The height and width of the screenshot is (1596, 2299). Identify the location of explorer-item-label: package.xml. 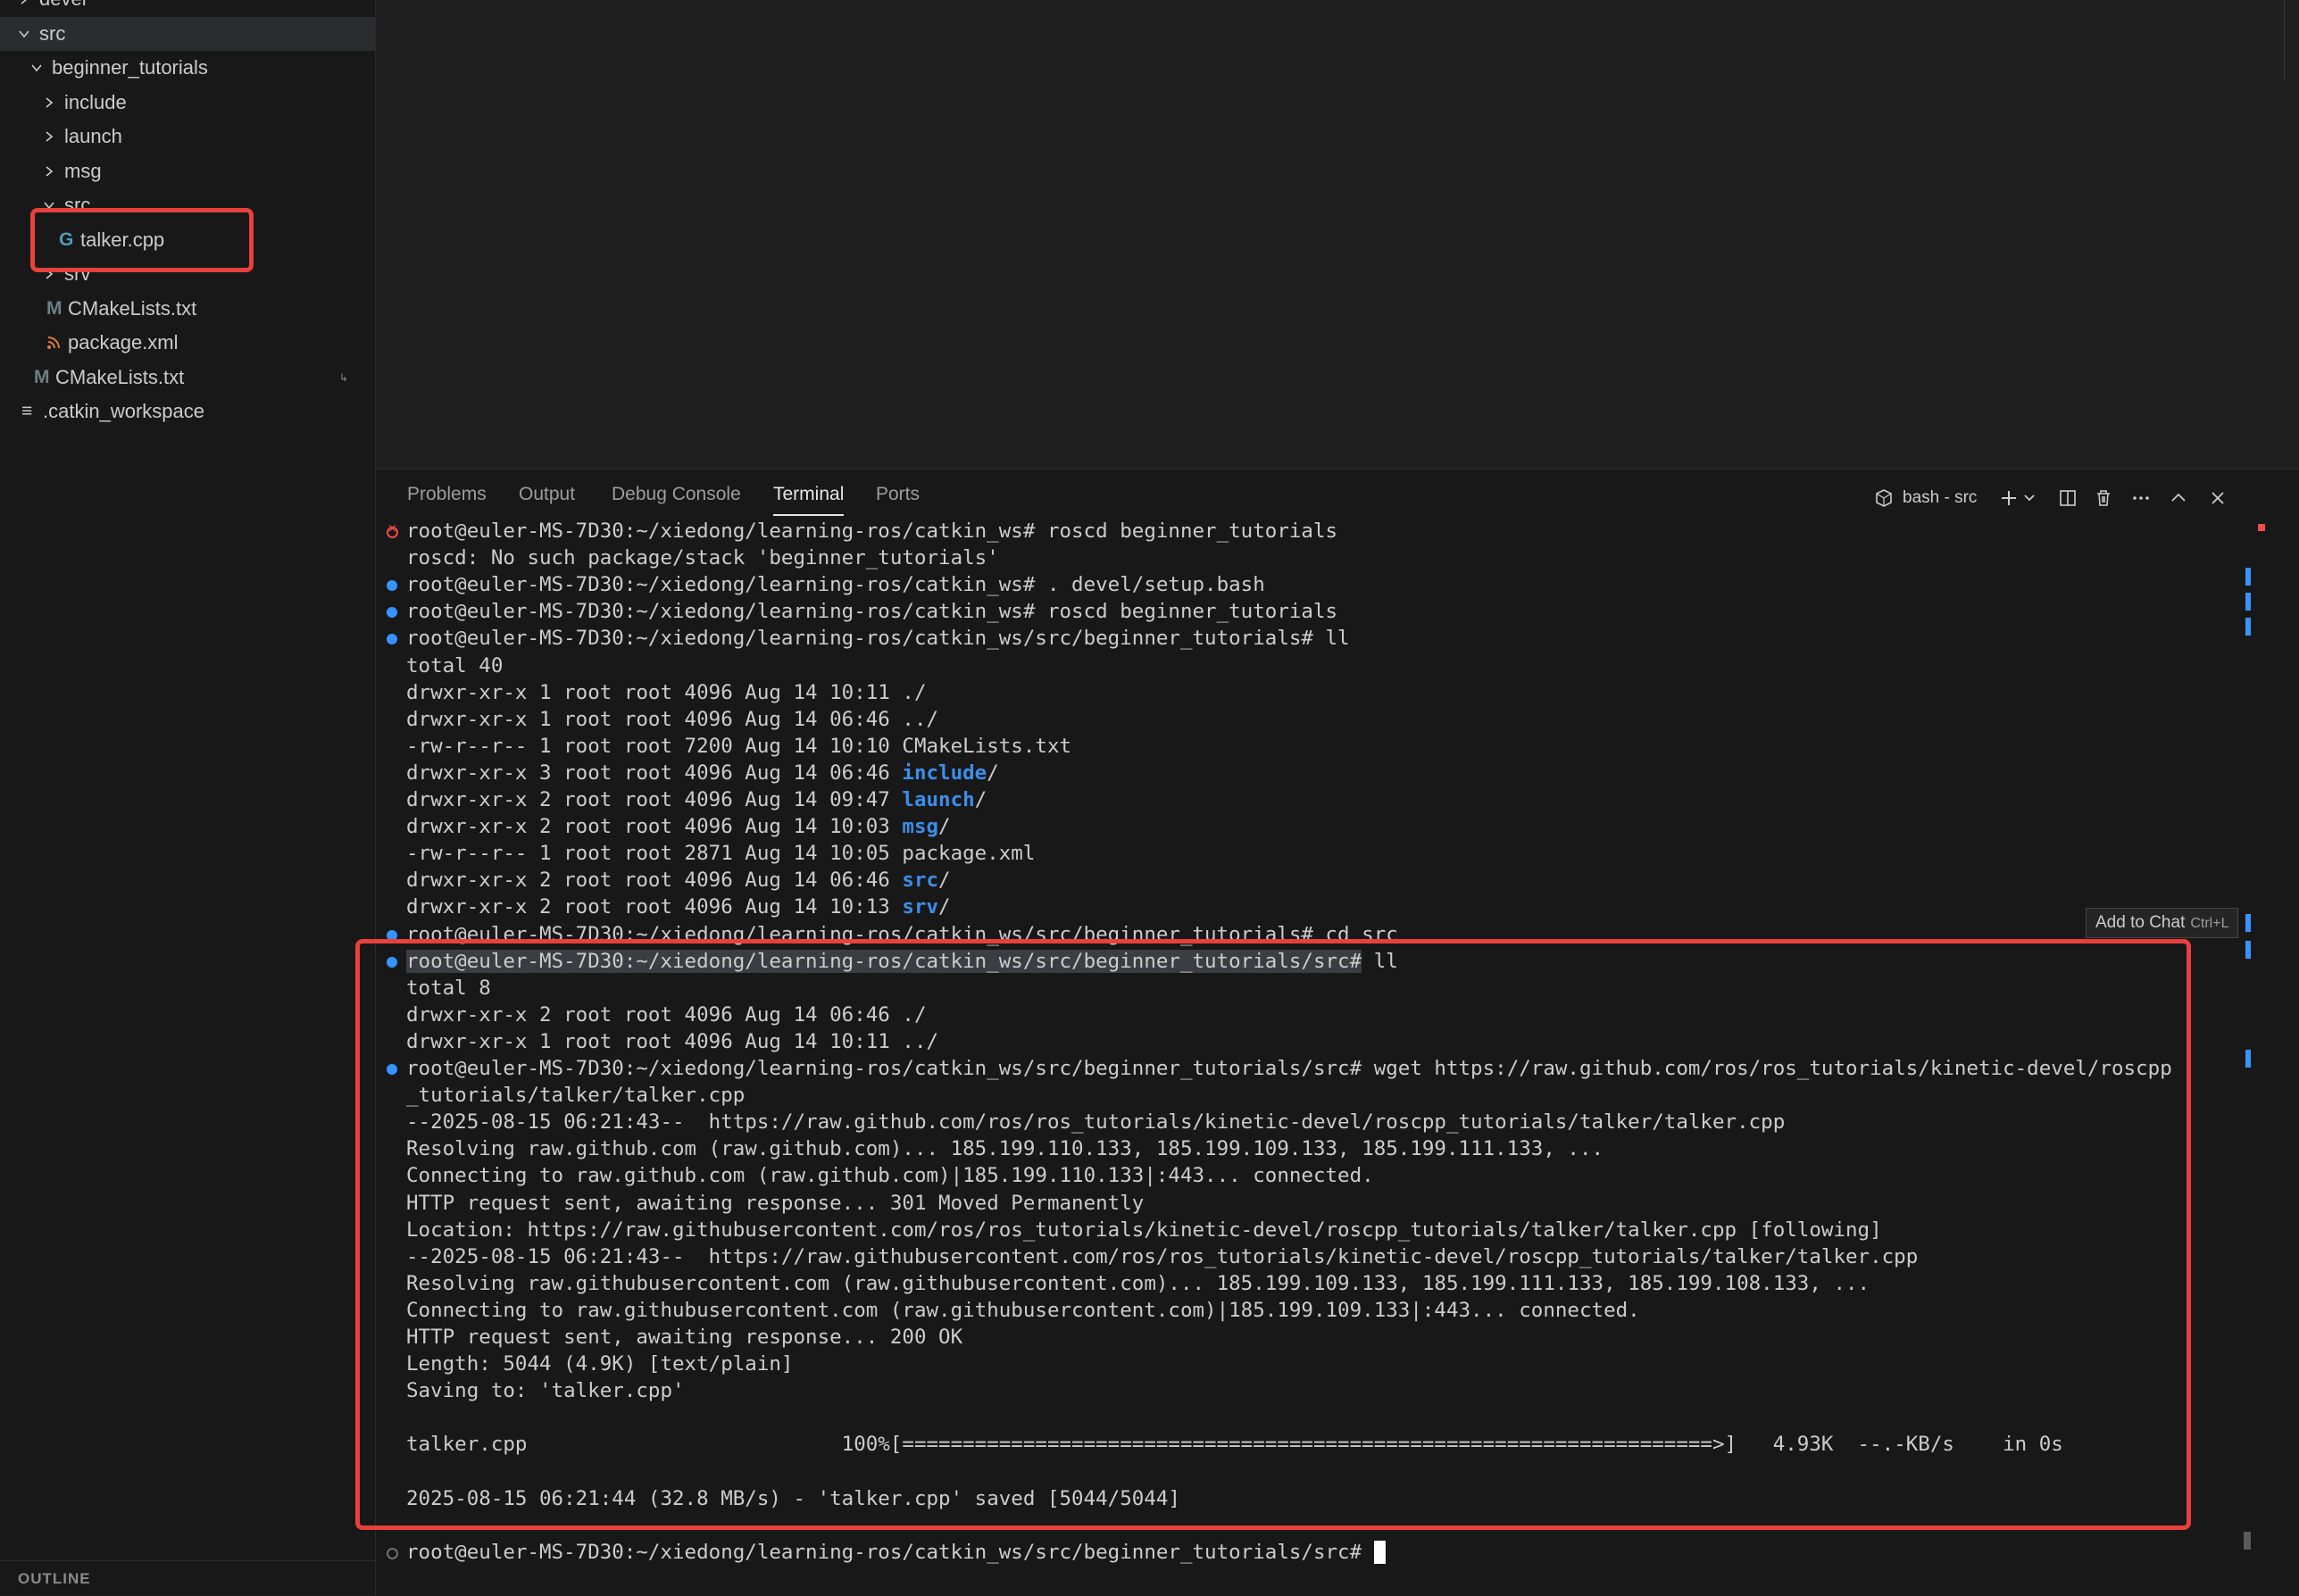
(124, 342).